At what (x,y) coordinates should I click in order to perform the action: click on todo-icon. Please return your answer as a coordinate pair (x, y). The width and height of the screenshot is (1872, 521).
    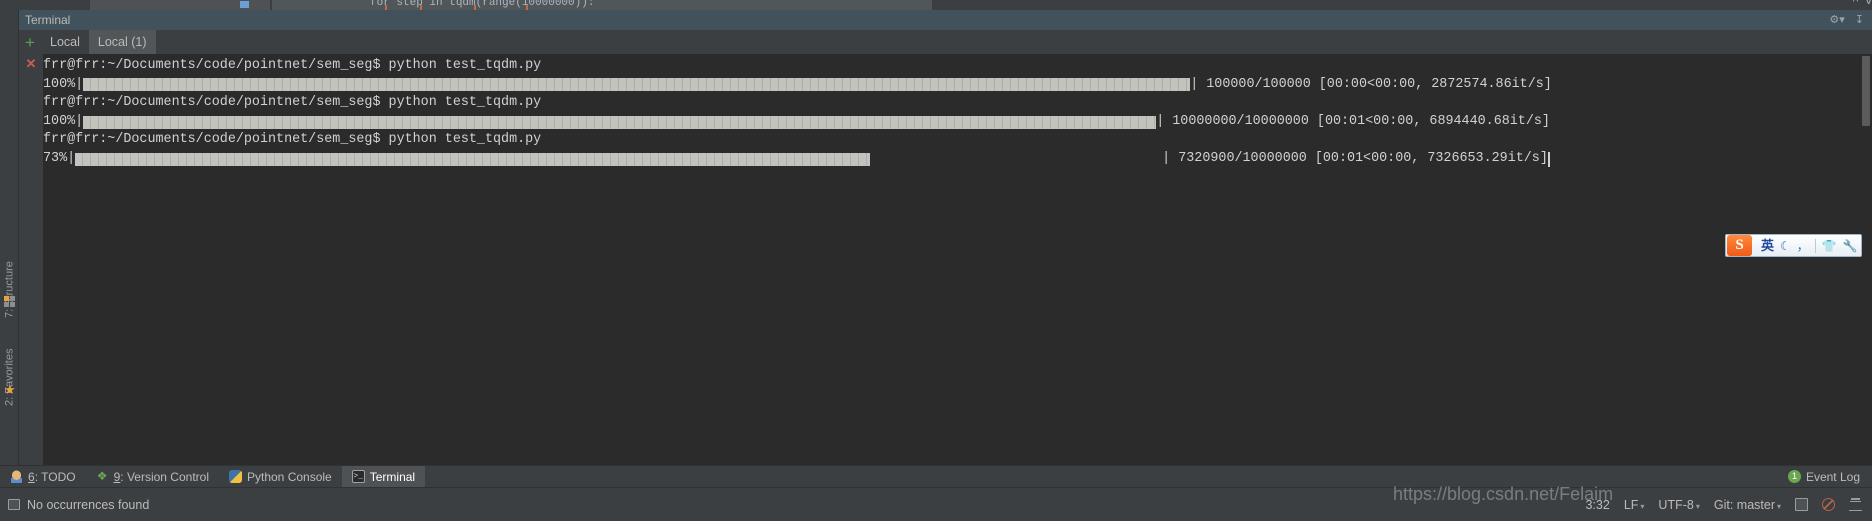
    Looking at the image, I should click on (16, 476).